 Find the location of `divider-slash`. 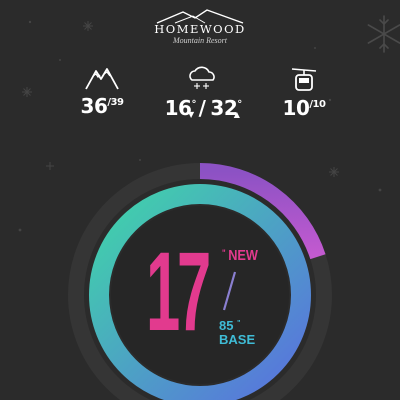

divider-slash is located at coordinates (229, 291).